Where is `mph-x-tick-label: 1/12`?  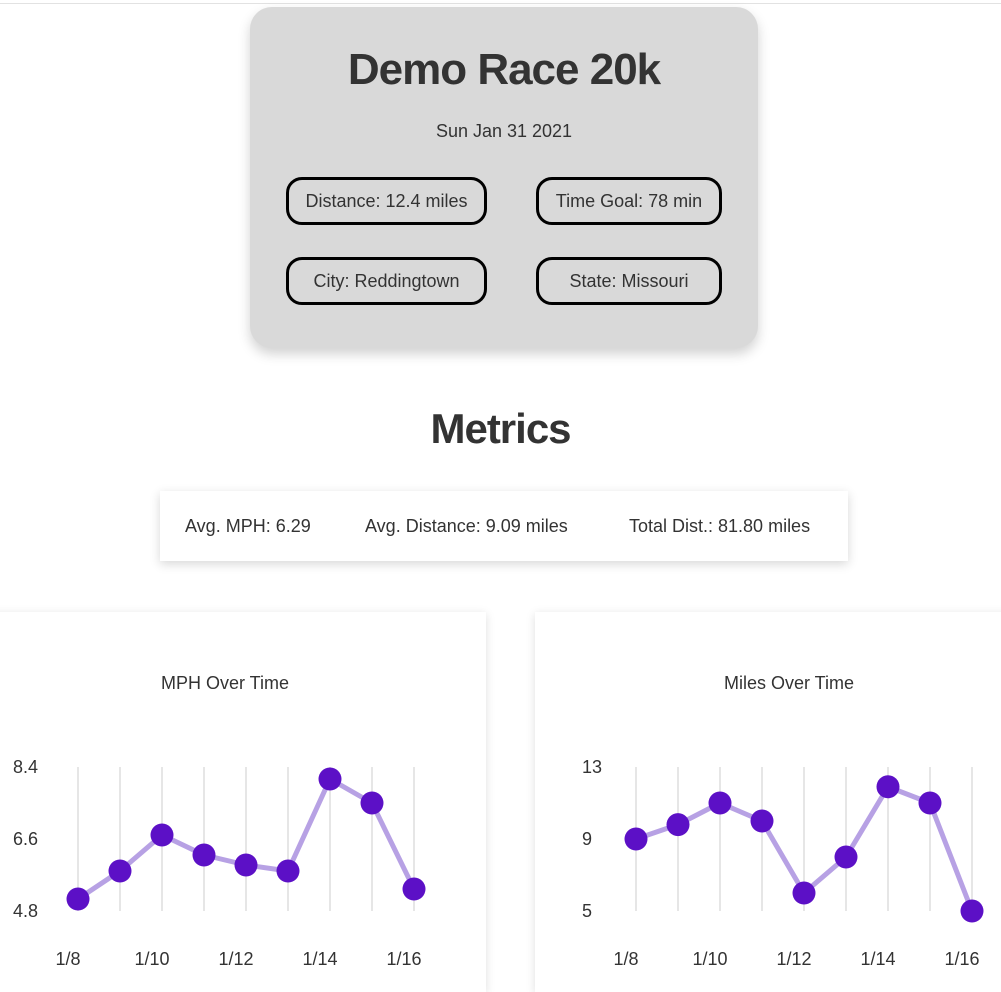 mph-x-tick-label: 1/12 is located at coordinates (235, 959).